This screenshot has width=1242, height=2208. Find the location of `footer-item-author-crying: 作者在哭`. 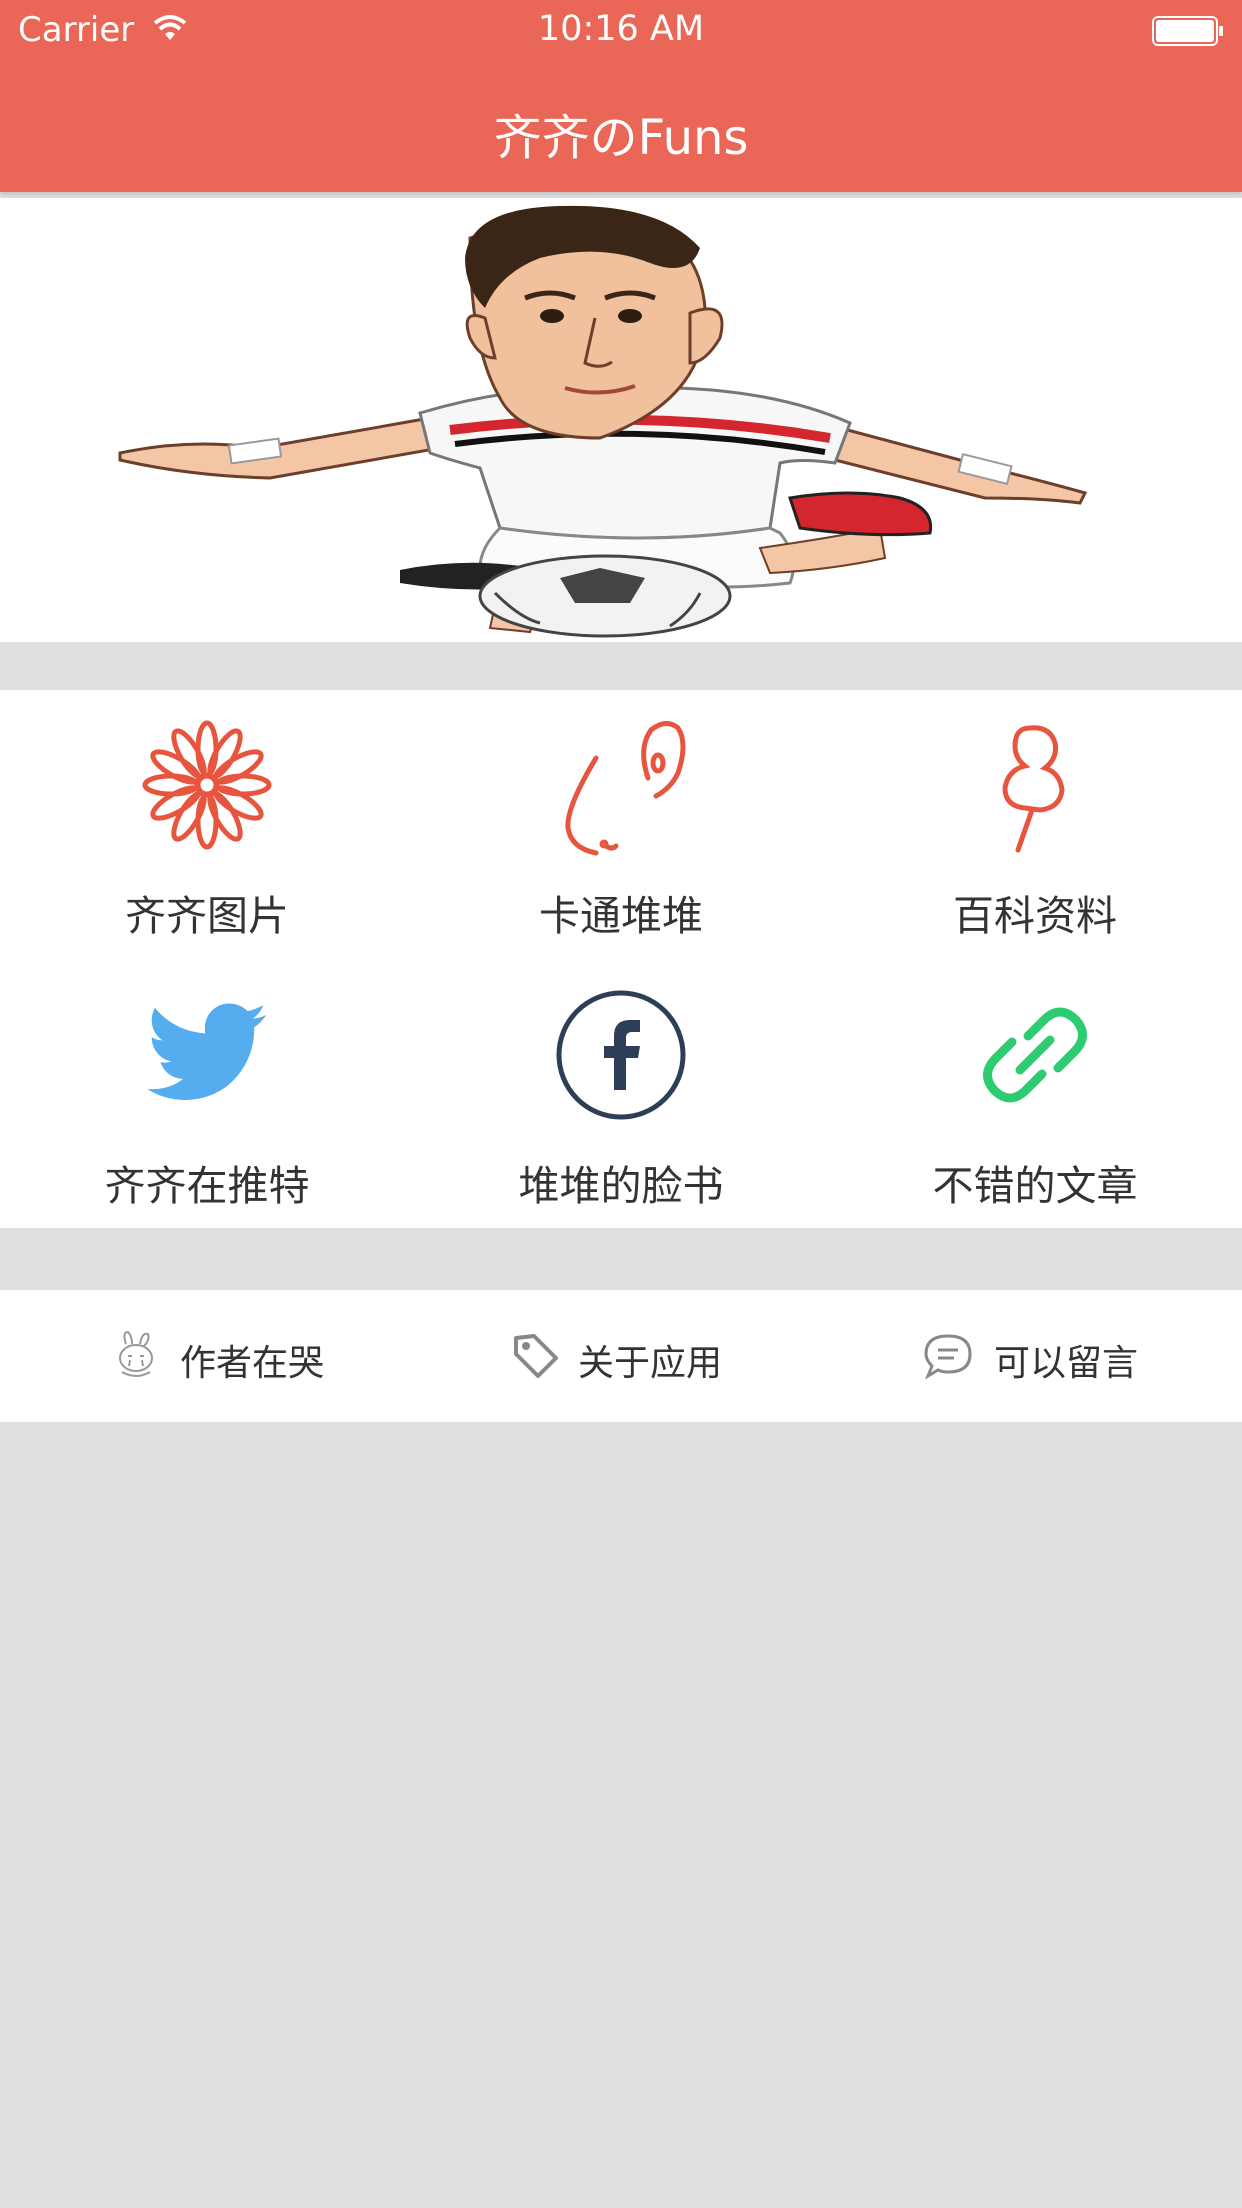

footer-item-author-crying: 作者在哭 is located at coordinates (240, 1356).